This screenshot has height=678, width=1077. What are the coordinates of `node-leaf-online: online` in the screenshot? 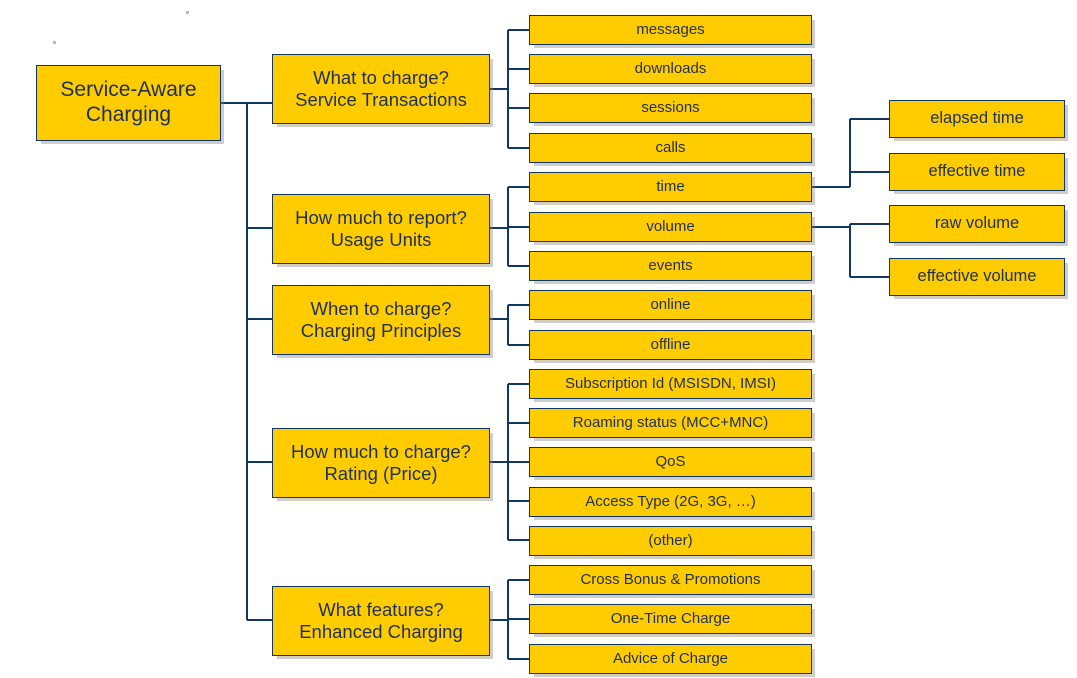 It's located at (670, 305).